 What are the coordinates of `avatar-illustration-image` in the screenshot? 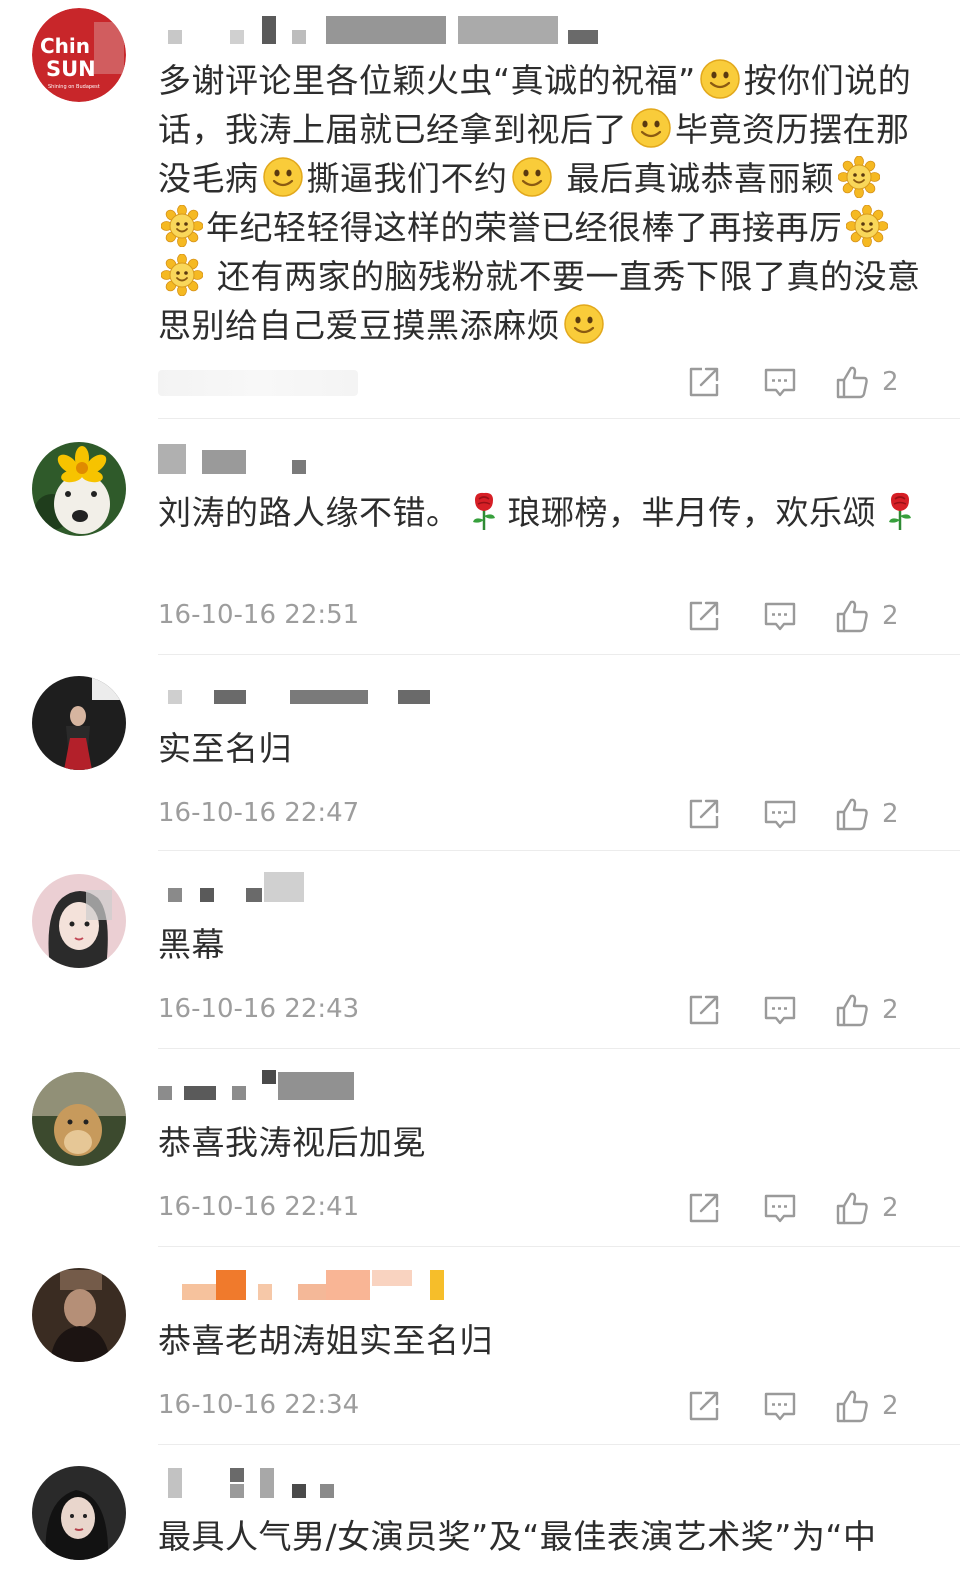 It's located at (79, 921).